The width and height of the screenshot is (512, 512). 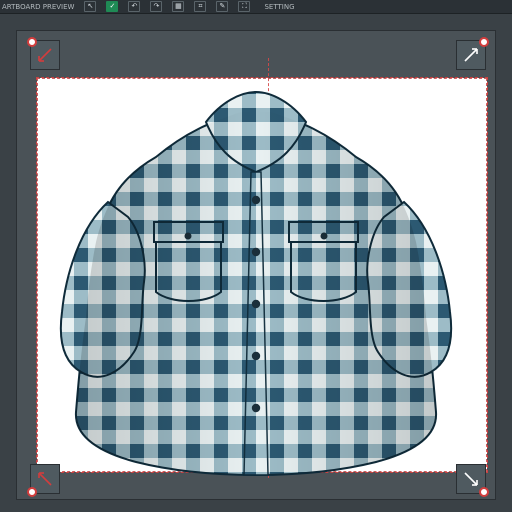 What do you see at coordinates (178, 6) in the screenshot?
I see `image-icon: ▦` at bounding box center [178, 6].